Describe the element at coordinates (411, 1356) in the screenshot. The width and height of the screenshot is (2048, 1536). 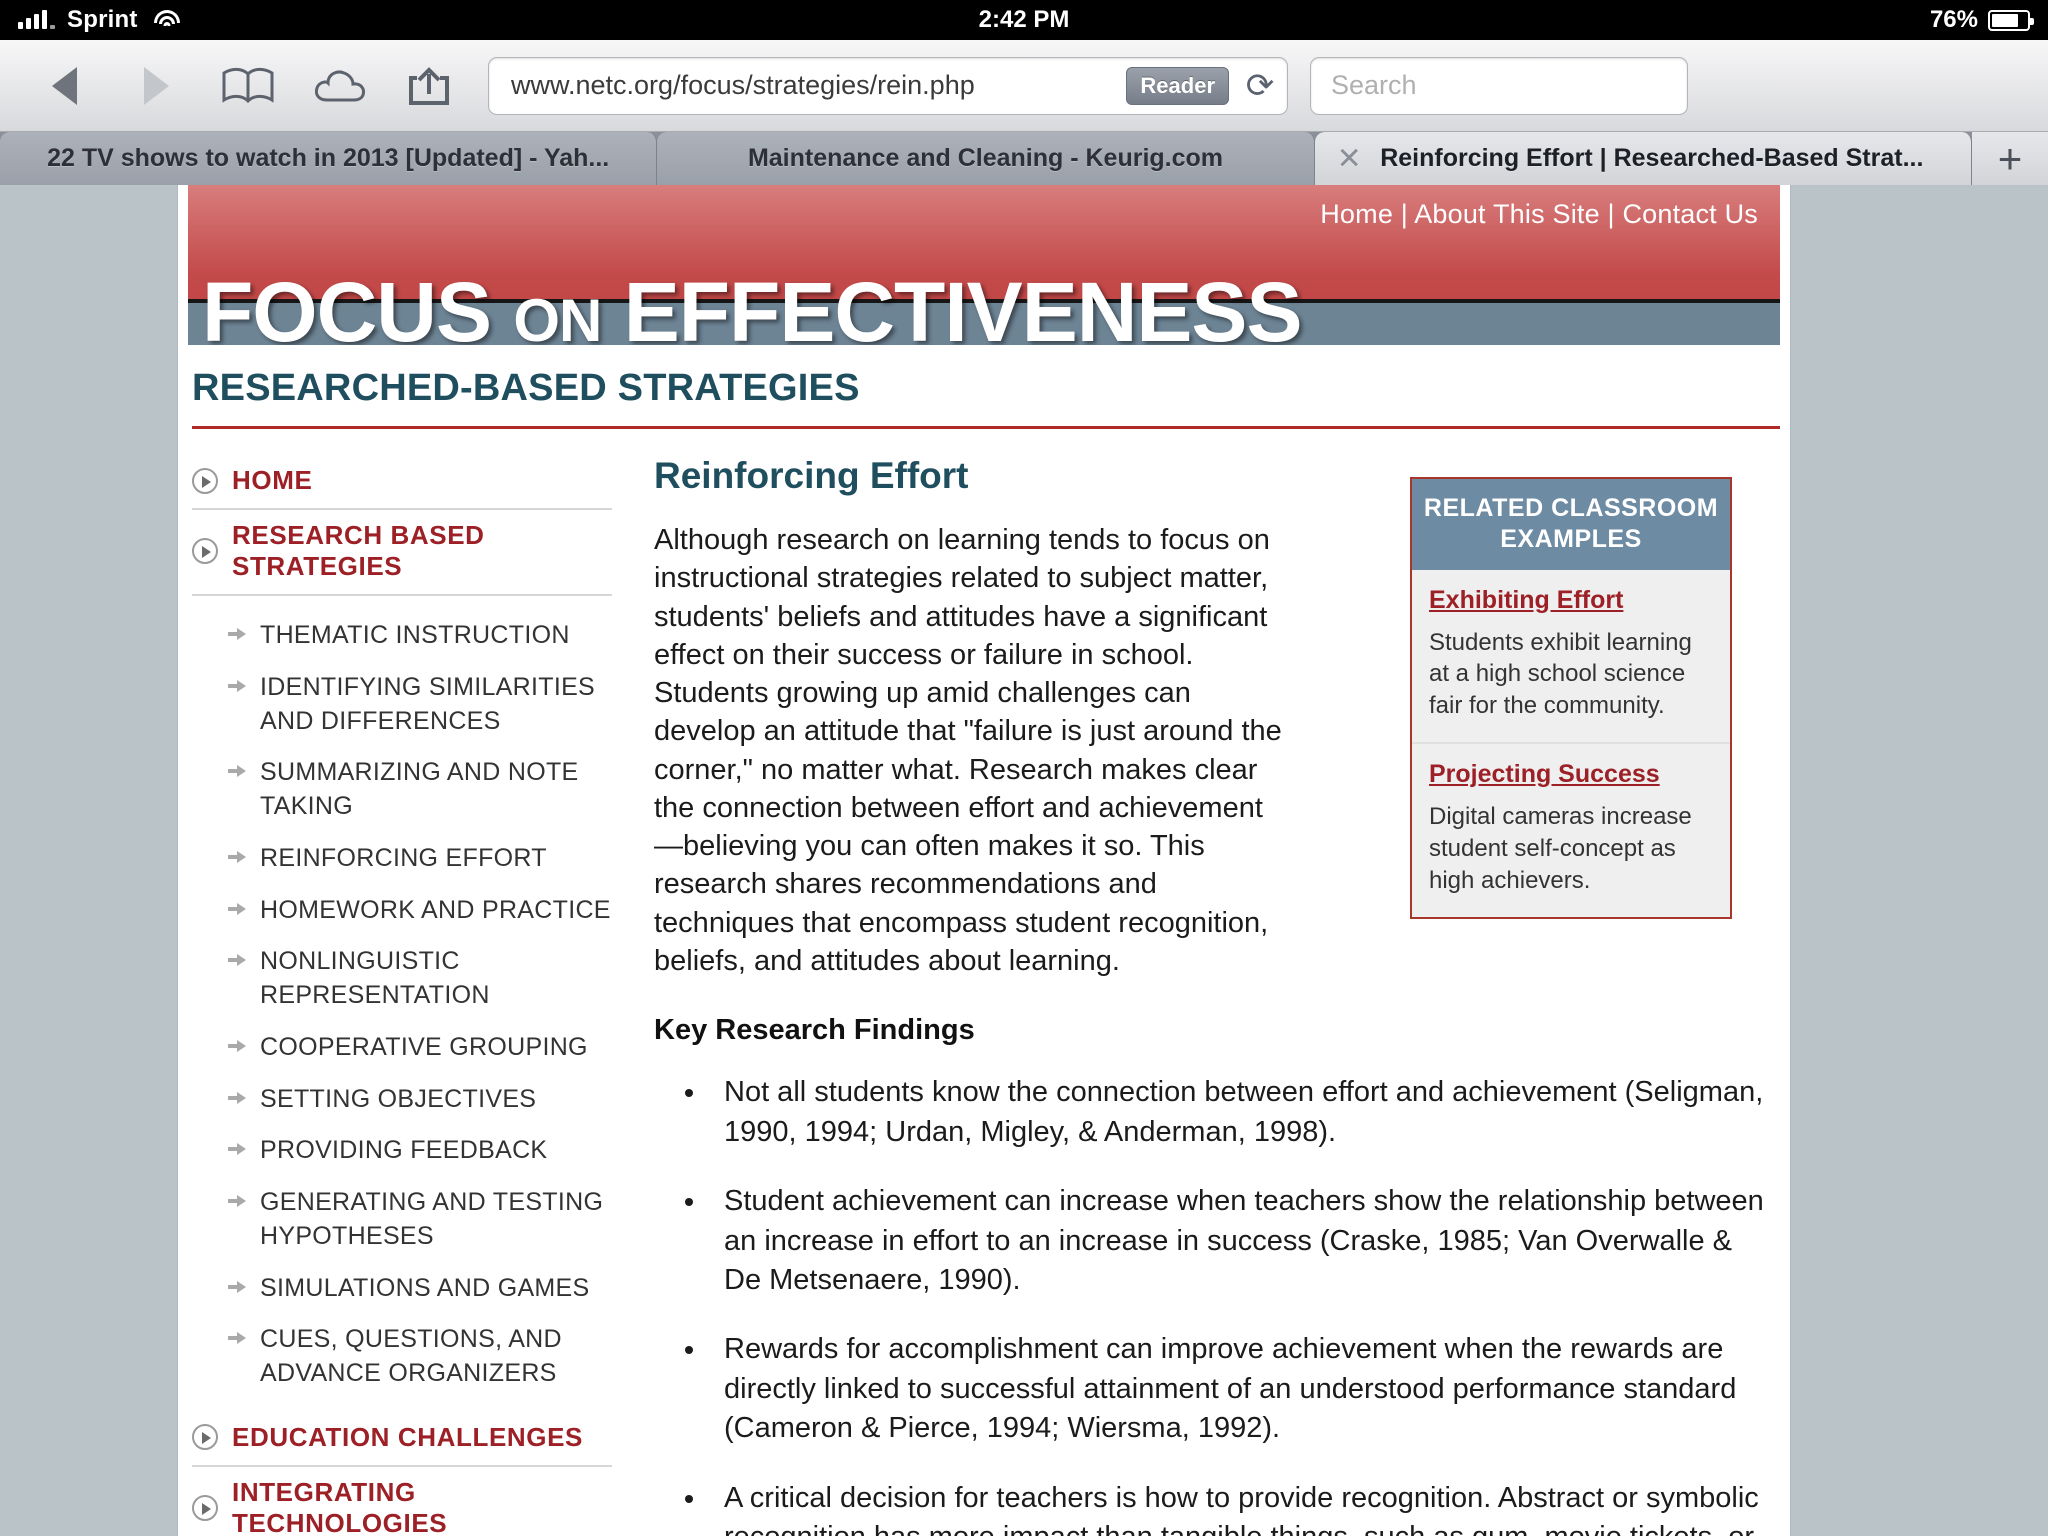
I see `sidebar-subitem-label: CUES, QUESTIONS, AND ADVANCE ORGANIZERS` at that location.